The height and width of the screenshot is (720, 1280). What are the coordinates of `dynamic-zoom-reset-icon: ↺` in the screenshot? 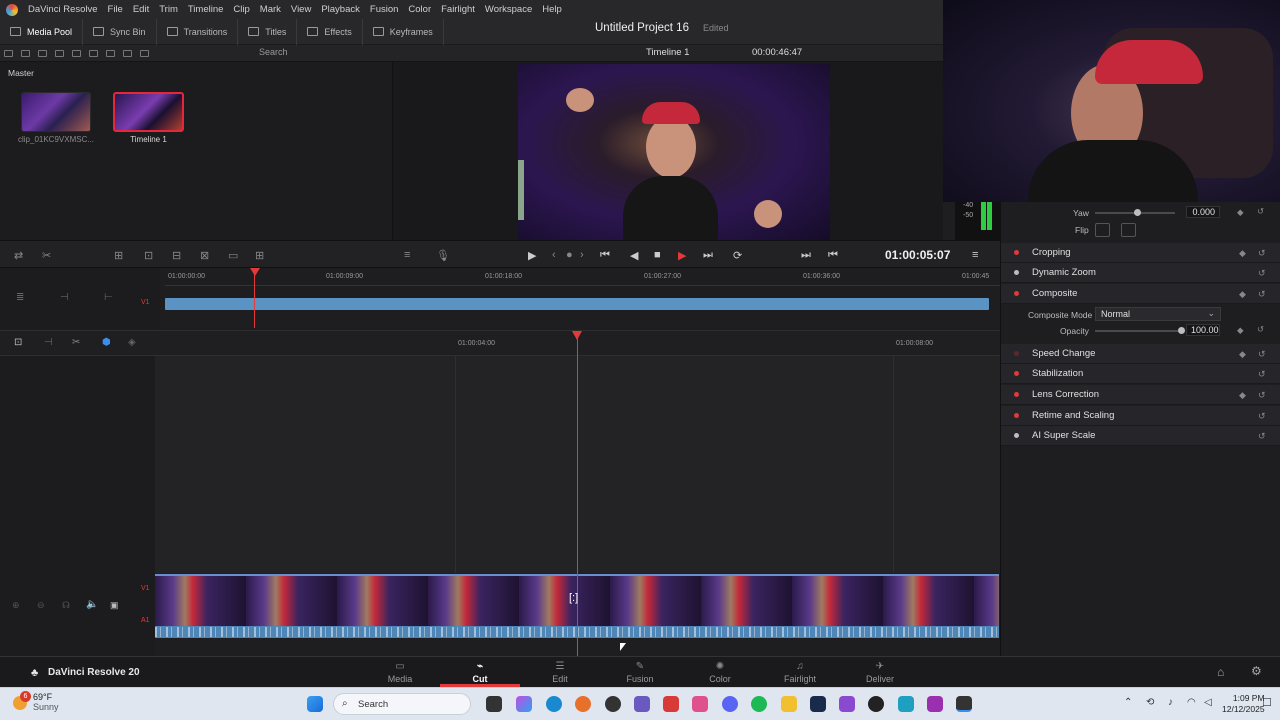 It's located at (1262, 273).